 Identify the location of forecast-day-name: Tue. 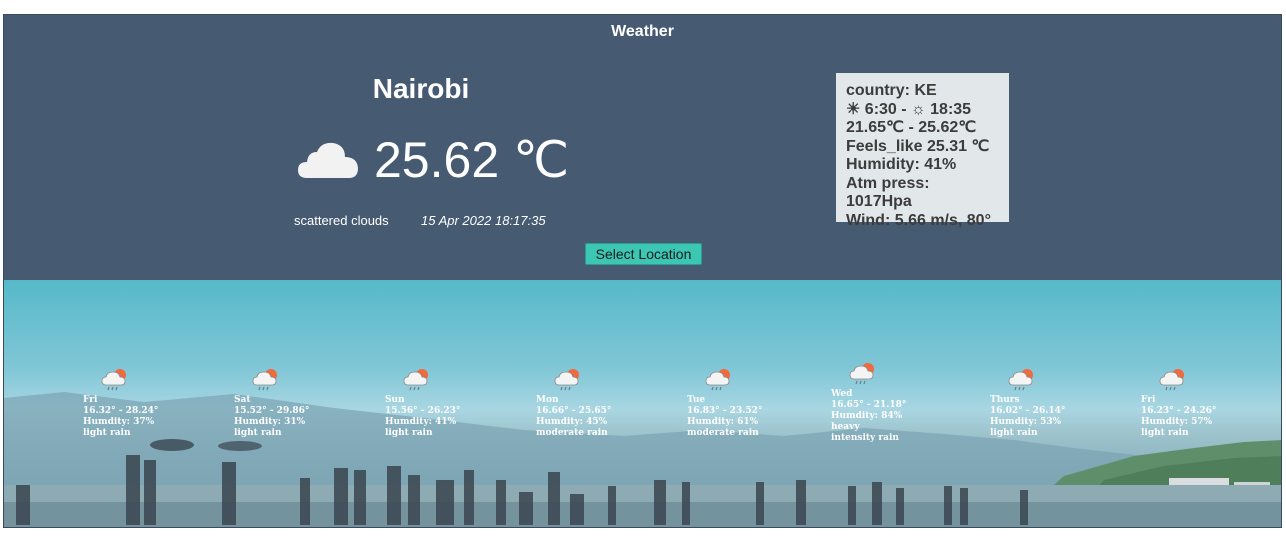
(696, 400).